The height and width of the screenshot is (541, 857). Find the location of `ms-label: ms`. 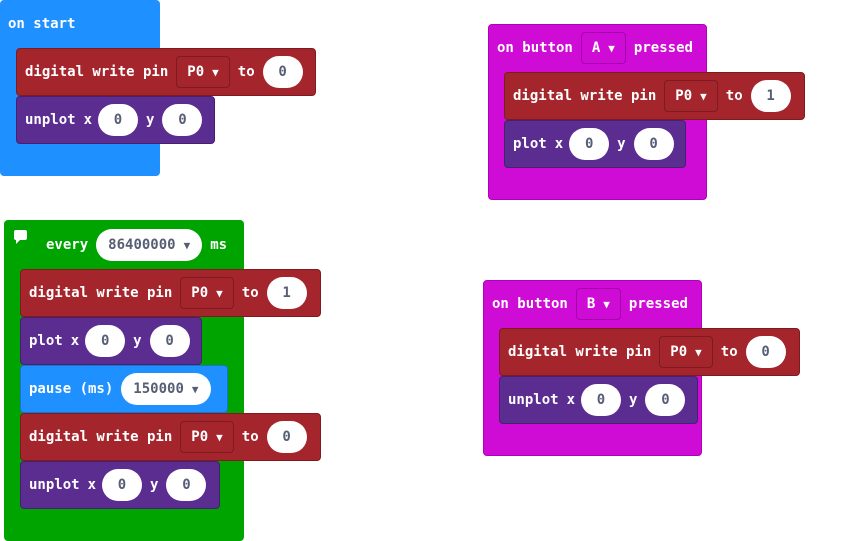

ms-label: ms is located at coordinates (219, 245).